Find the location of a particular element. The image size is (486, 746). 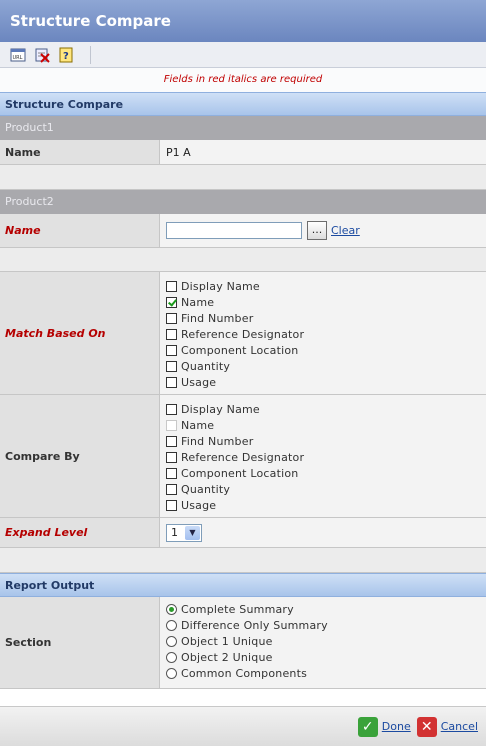

compare-by-option: Display Name is located at coordinates (235, 409).